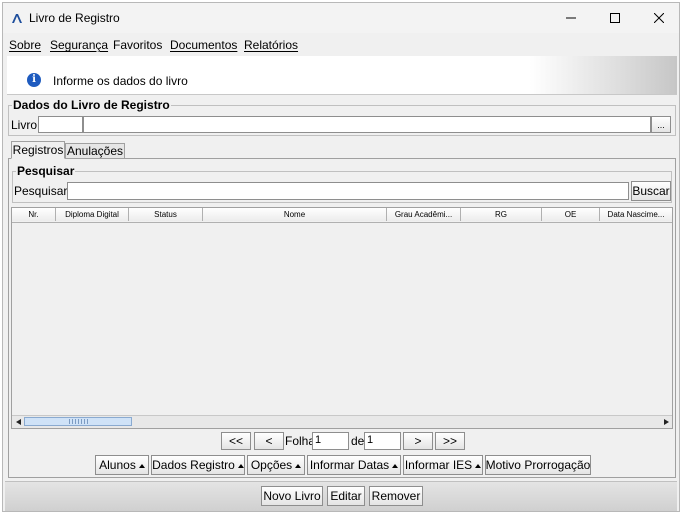  What do you see at coordinates (271, 465) in the screenshot?
I see `opcoes-label: Opções` at bounding box center [271, 465].